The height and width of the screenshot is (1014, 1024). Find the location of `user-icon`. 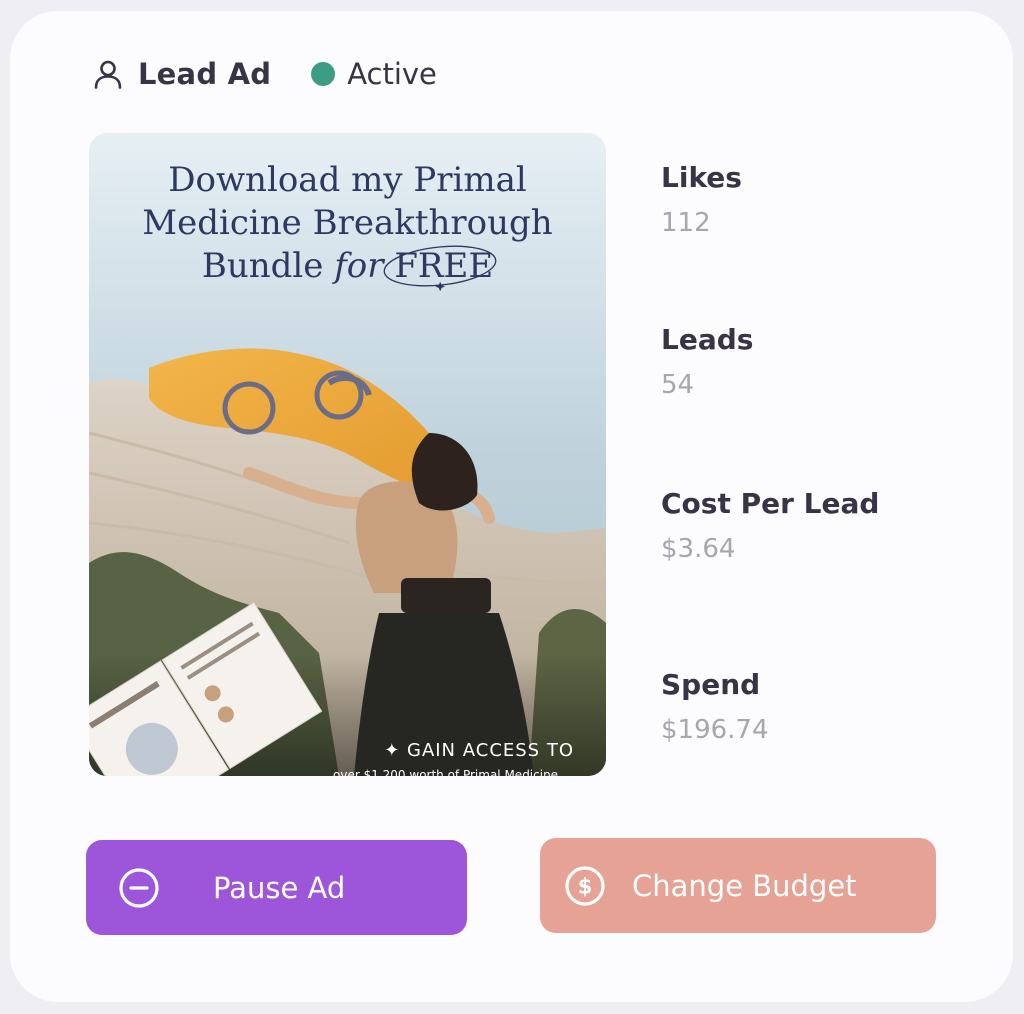

user-icon is located at coordinates (108, 74).